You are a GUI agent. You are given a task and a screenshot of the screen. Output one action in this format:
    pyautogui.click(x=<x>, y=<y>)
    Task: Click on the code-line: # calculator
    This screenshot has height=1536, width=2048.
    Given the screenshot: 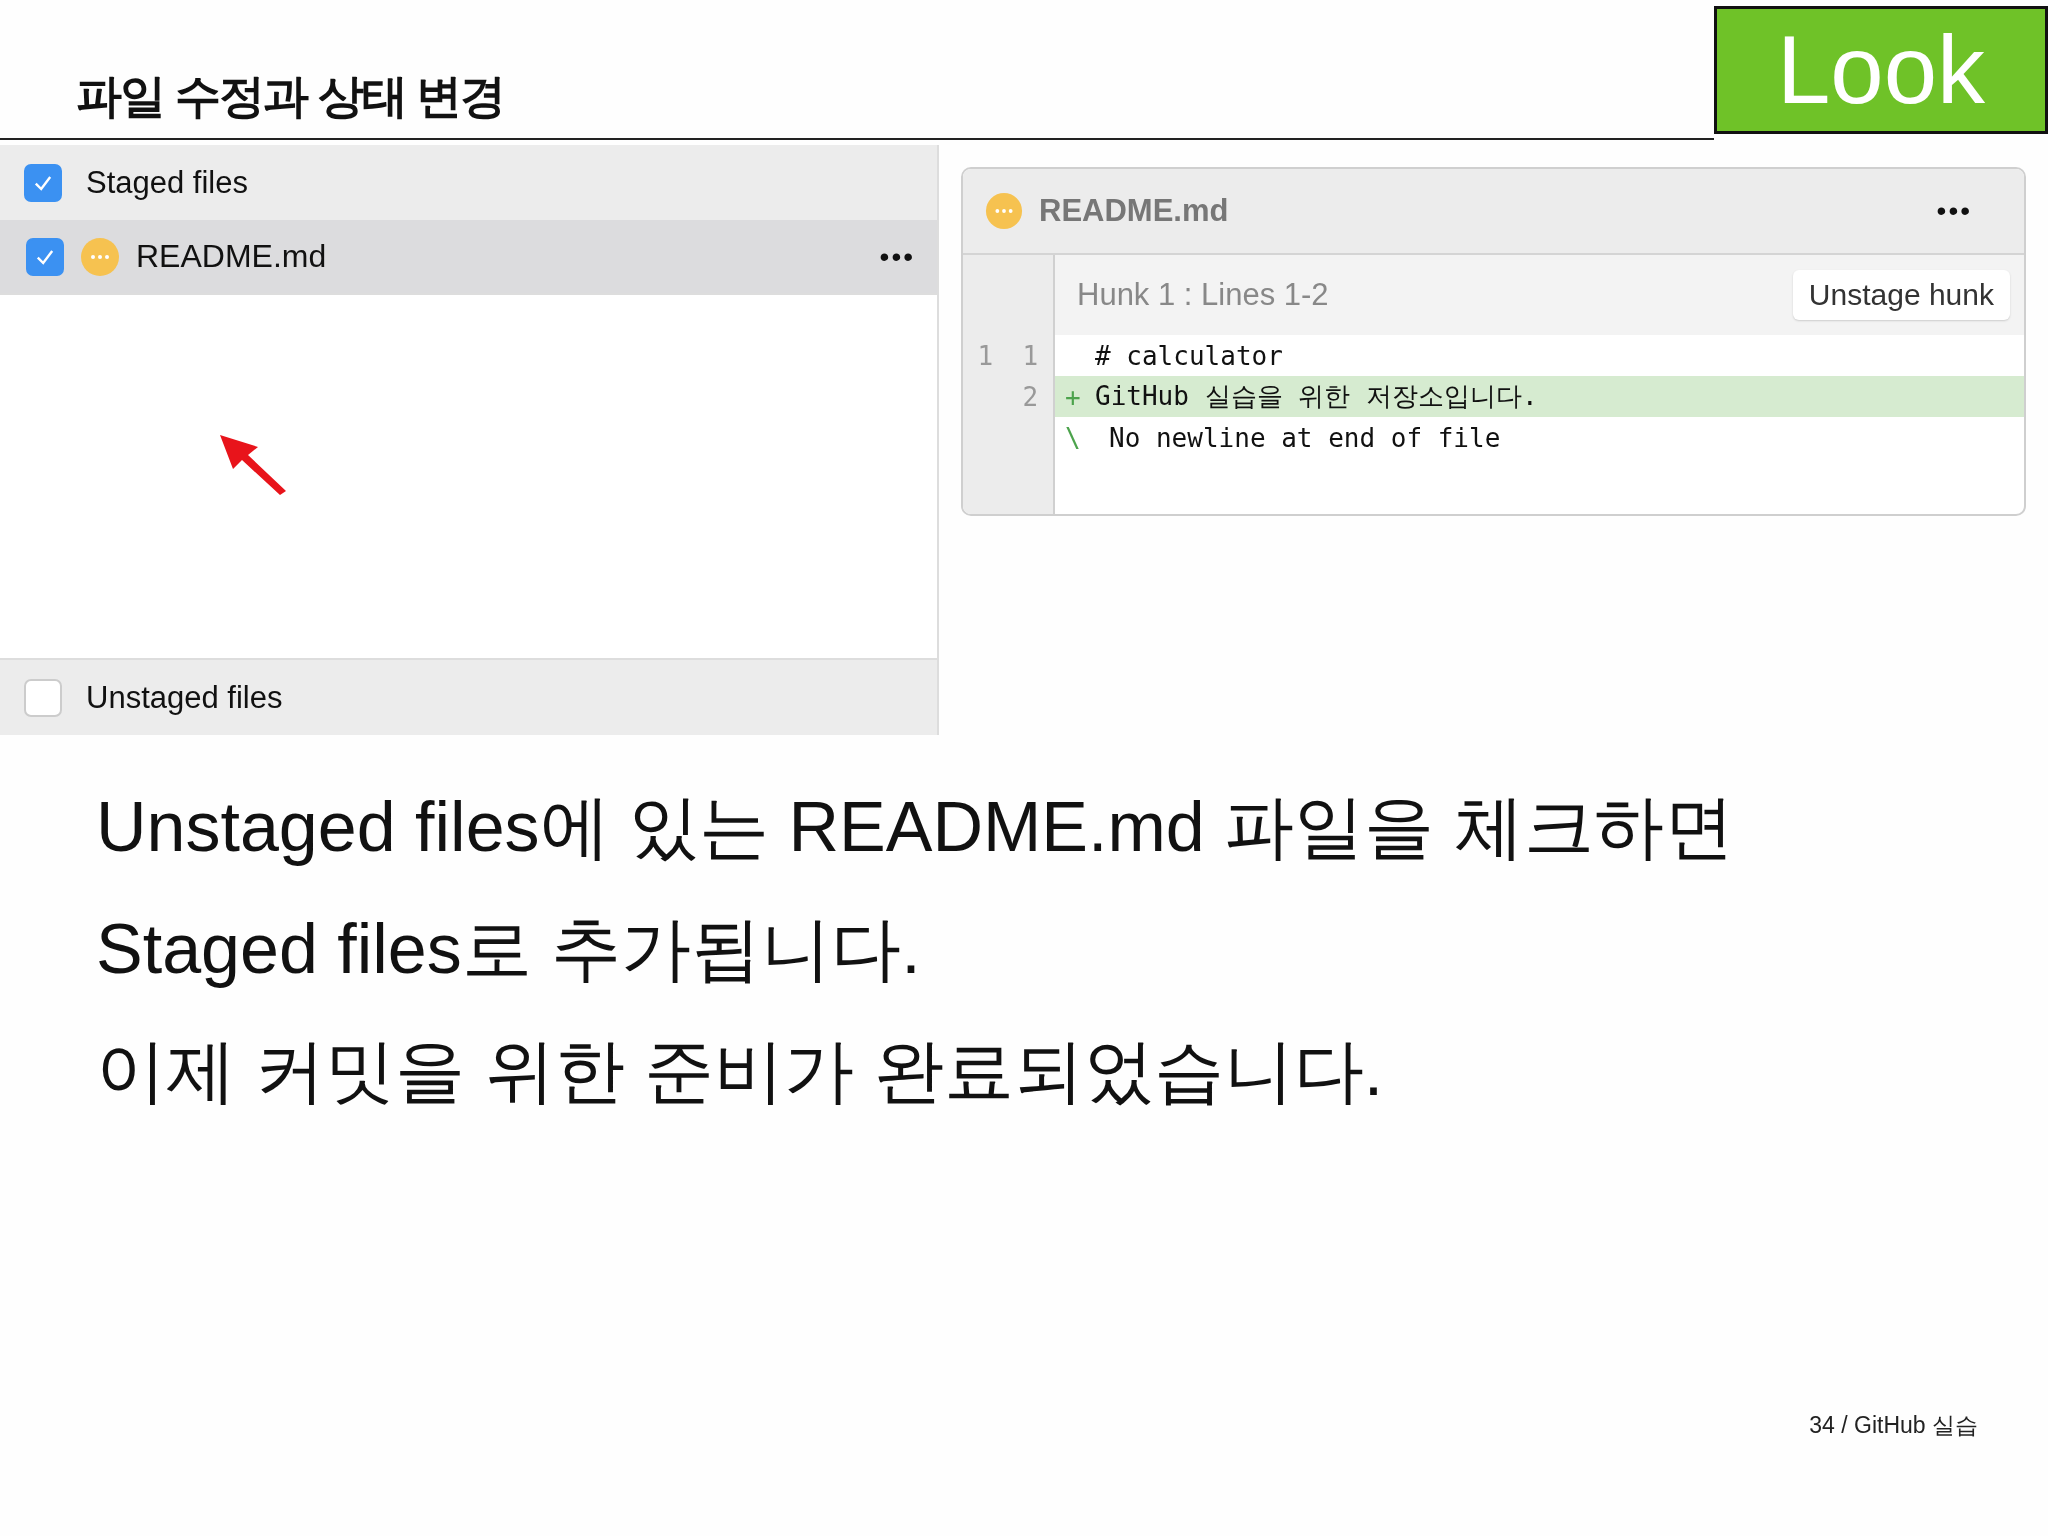 What is the action you would take?
    pyautogui.click(x=1189, y=355)
    